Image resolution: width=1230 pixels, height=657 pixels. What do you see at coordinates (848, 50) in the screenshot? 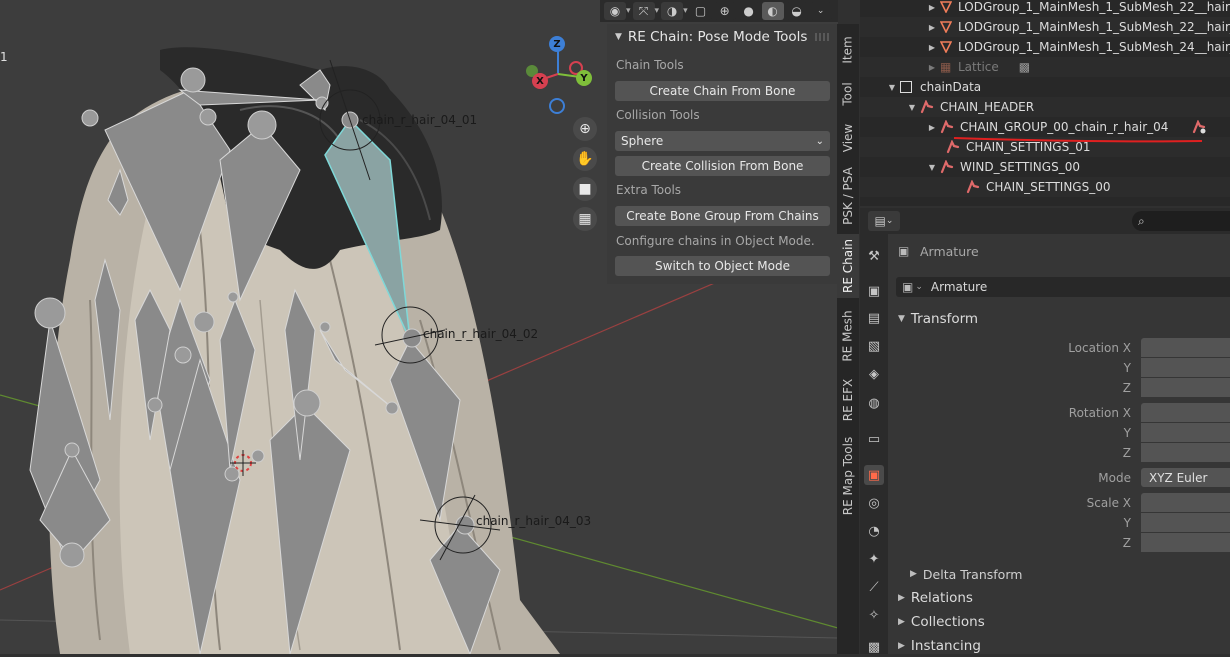
I see `tab-item: Item` at bounding box center [848, 50].